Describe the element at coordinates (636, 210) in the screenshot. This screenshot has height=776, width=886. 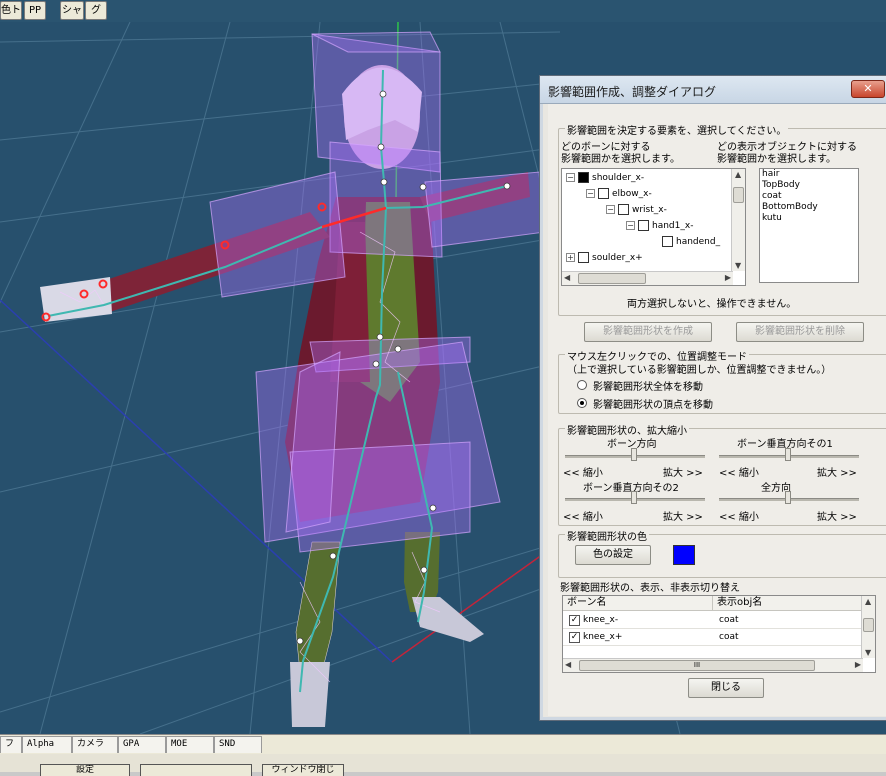
I see `tree-item: − wrist_x-` at that location.